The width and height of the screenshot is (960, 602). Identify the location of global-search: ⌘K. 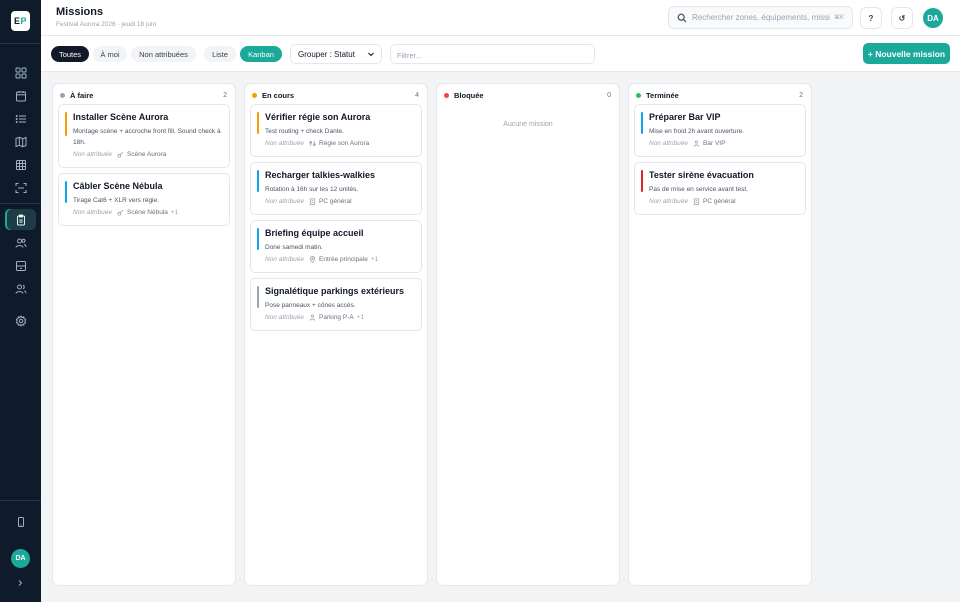
(760, 17).